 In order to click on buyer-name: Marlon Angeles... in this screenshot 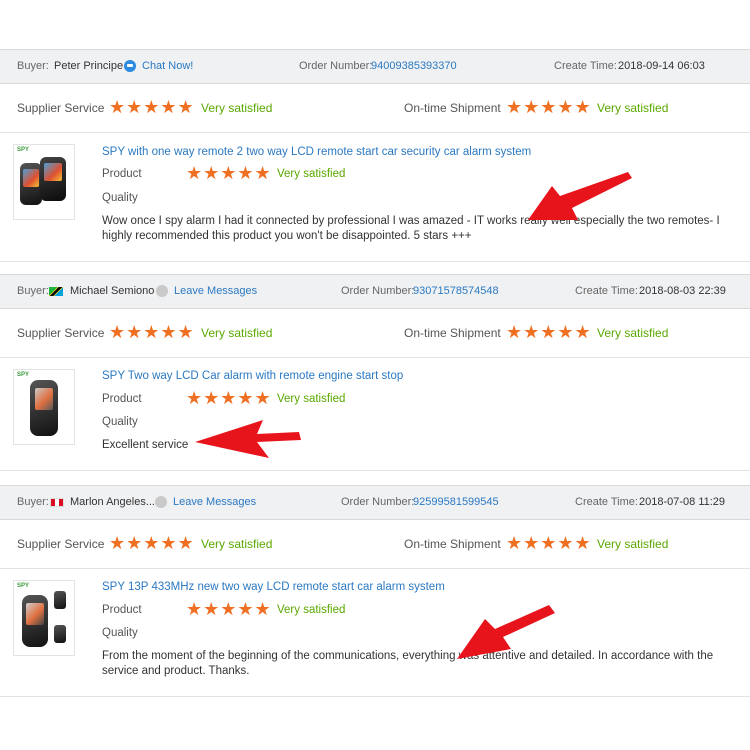, I will do `click(112, 502)`.